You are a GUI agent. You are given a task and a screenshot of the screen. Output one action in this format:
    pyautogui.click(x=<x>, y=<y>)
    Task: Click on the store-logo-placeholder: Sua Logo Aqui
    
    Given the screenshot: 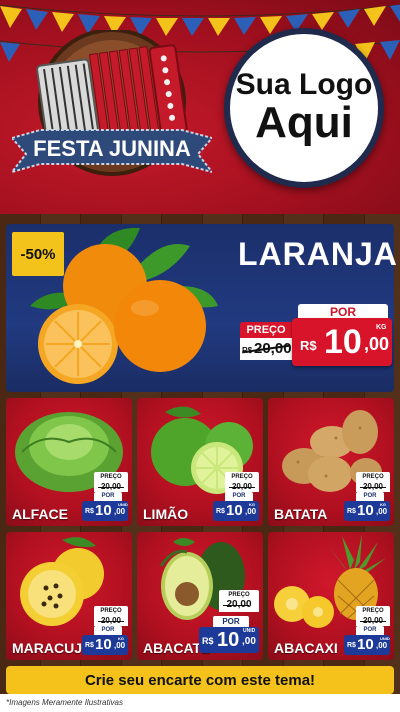 What is the action you would take?
    pyautogui.click(x=304, y=108)
    